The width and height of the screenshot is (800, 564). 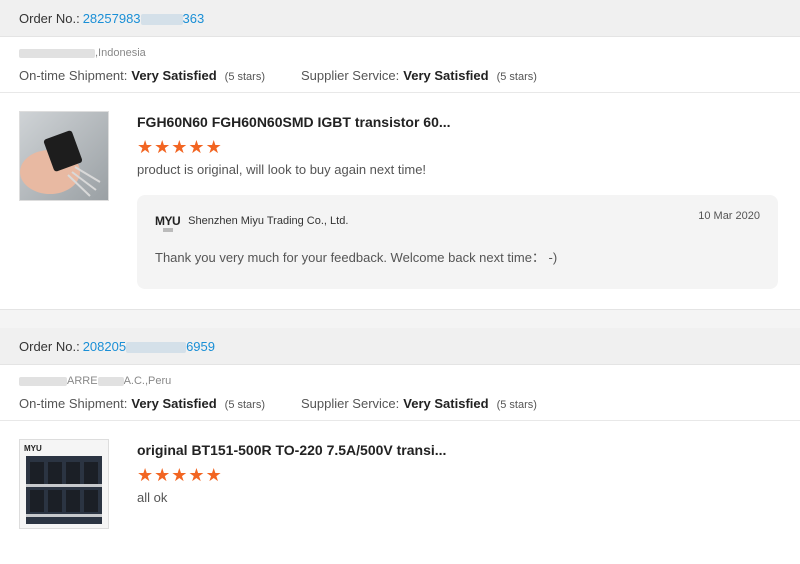 I want to click on order-number-link: 28257983 363, so click(x=144, y=18).